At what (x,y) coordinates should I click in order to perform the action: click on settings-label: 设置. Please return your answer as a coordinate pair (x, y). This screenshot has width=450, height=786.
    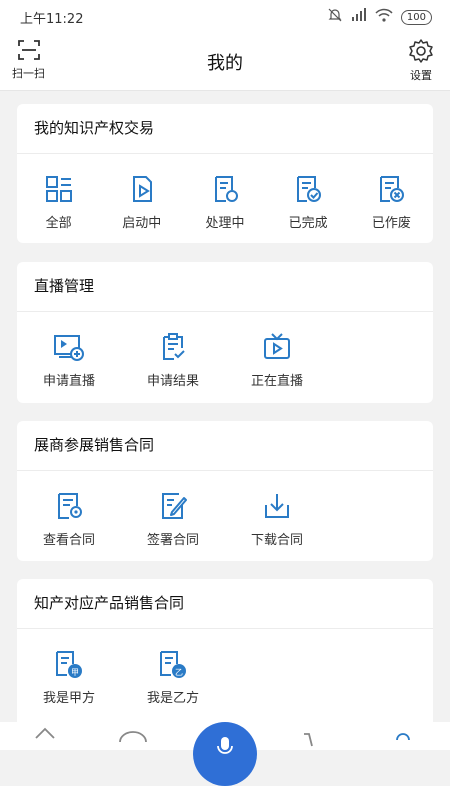
    Looking at the image, I should click on (421, 75).